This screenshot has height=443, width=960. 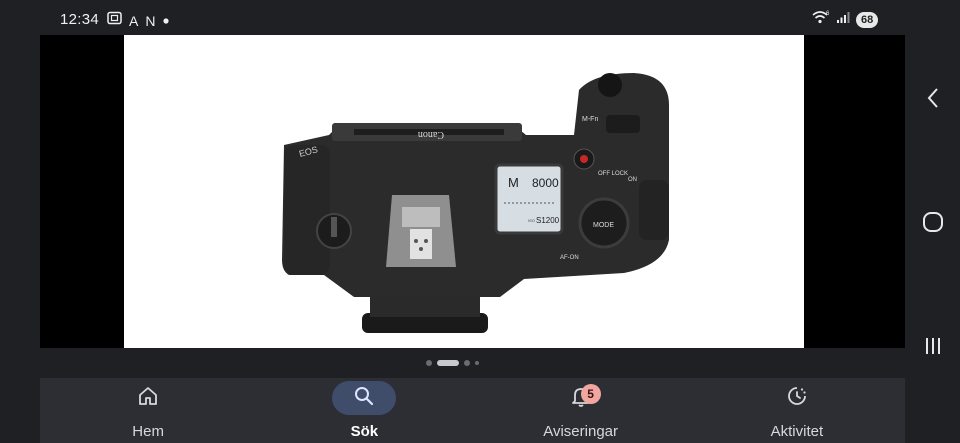 I want to click on notification-icons: A N, so click(x=138, y=20).